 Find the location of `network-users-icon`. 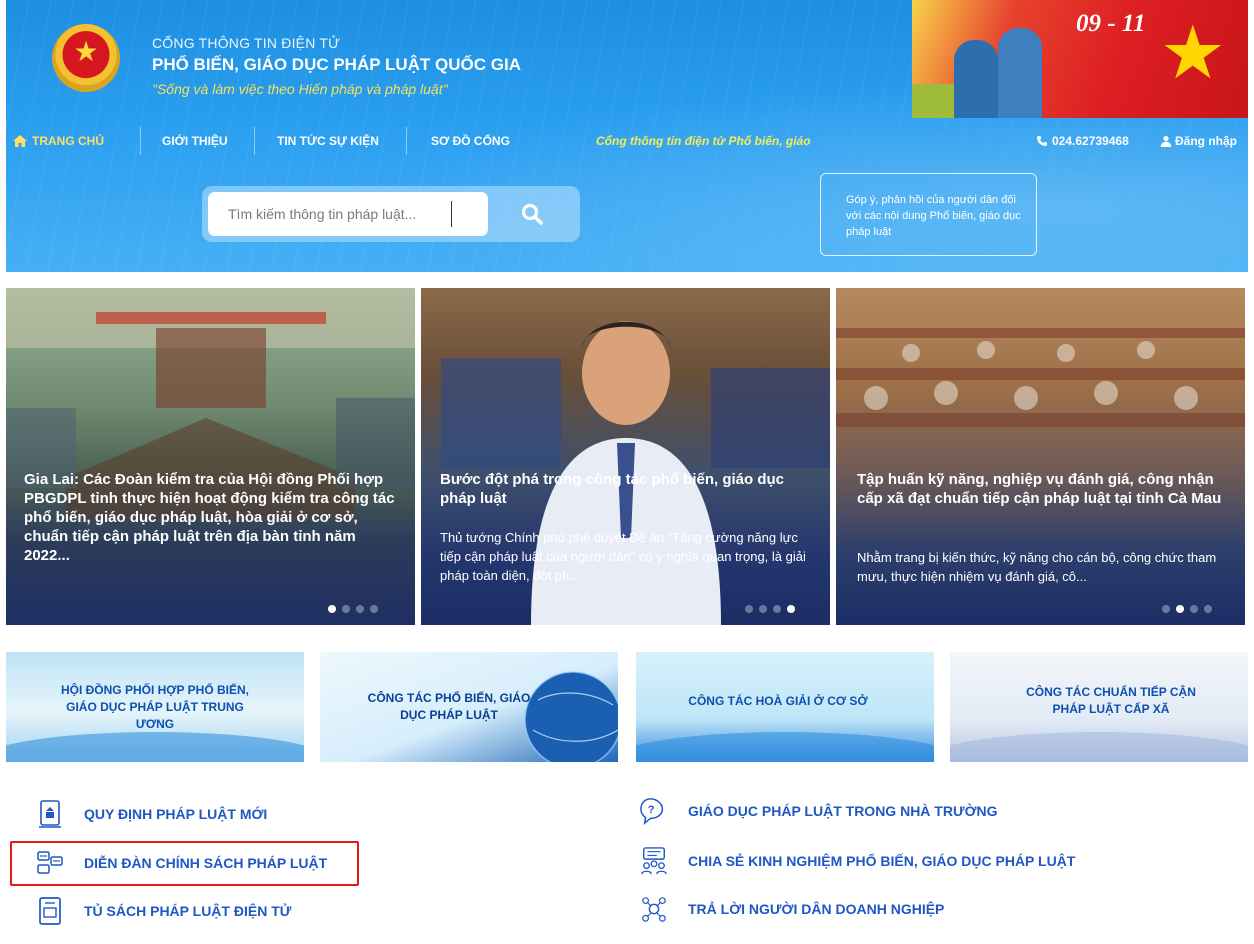

network-users-icon is located at coordinates (654, 909).